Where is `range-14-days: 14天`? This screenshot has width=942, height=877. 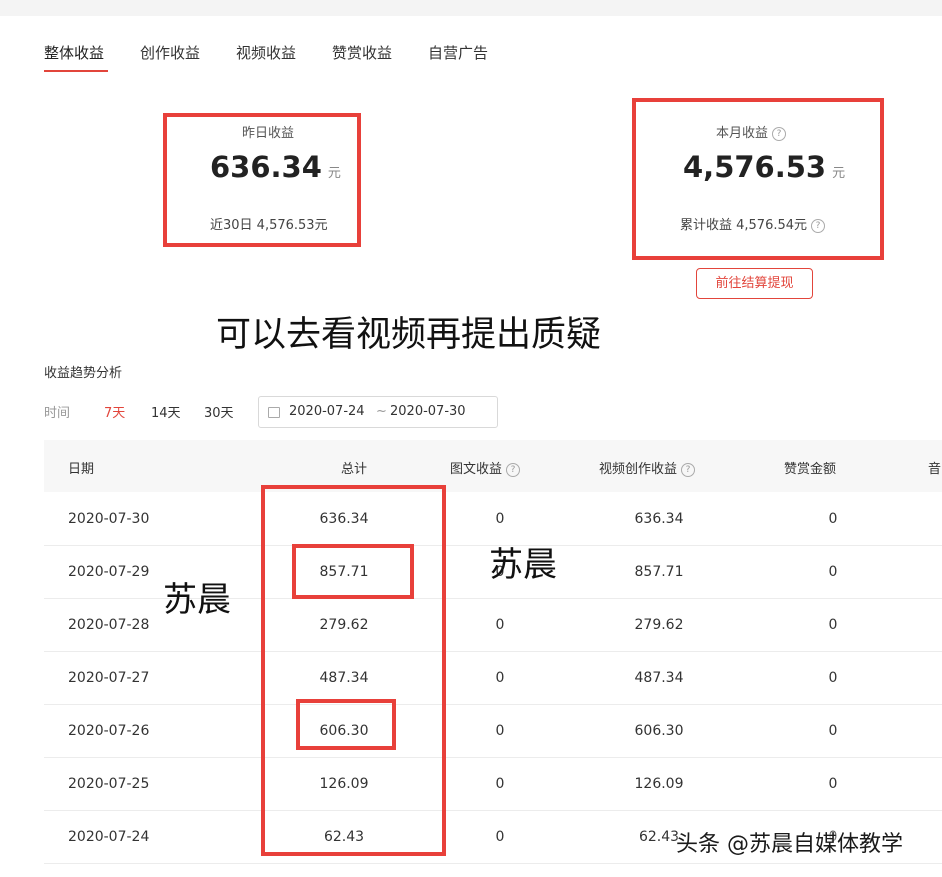
range-14-days: 14天 is located at coordinates (166, 411).